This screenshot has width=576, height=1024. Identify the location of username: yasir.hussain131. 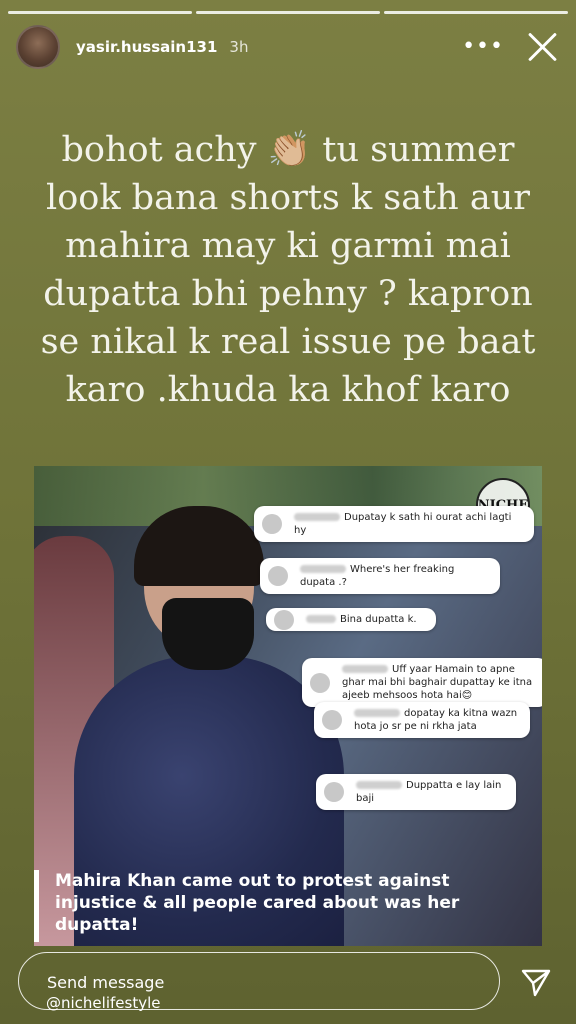
(146, 47).